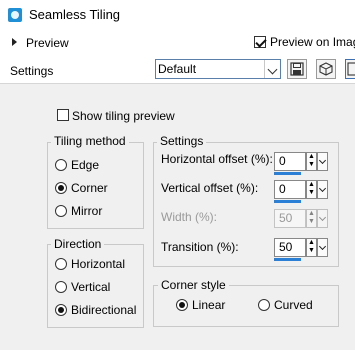 The width and height of the screenshot is (355, 350). What do you see at coordinates (311, 247) in the screenshot?
I see `transition-spinner: ▲ ▼` at bounding box center [311, 247].